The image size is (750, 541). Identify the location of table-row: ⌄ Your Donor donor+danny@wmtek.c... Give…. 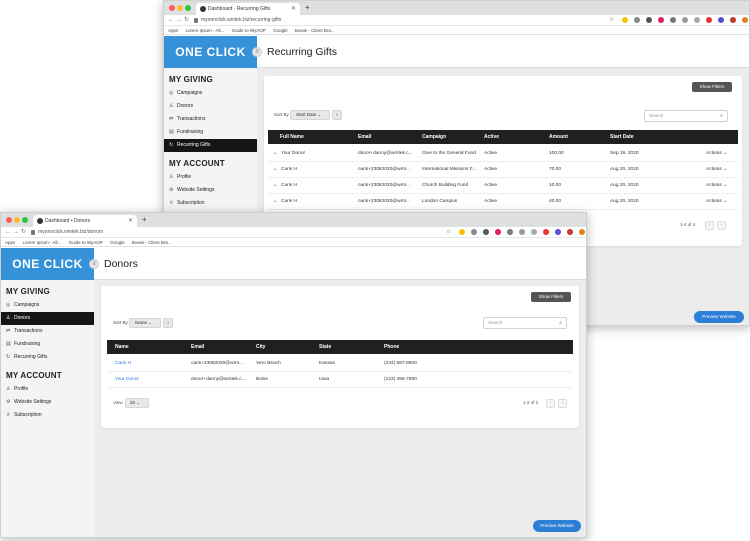
(503, 154).